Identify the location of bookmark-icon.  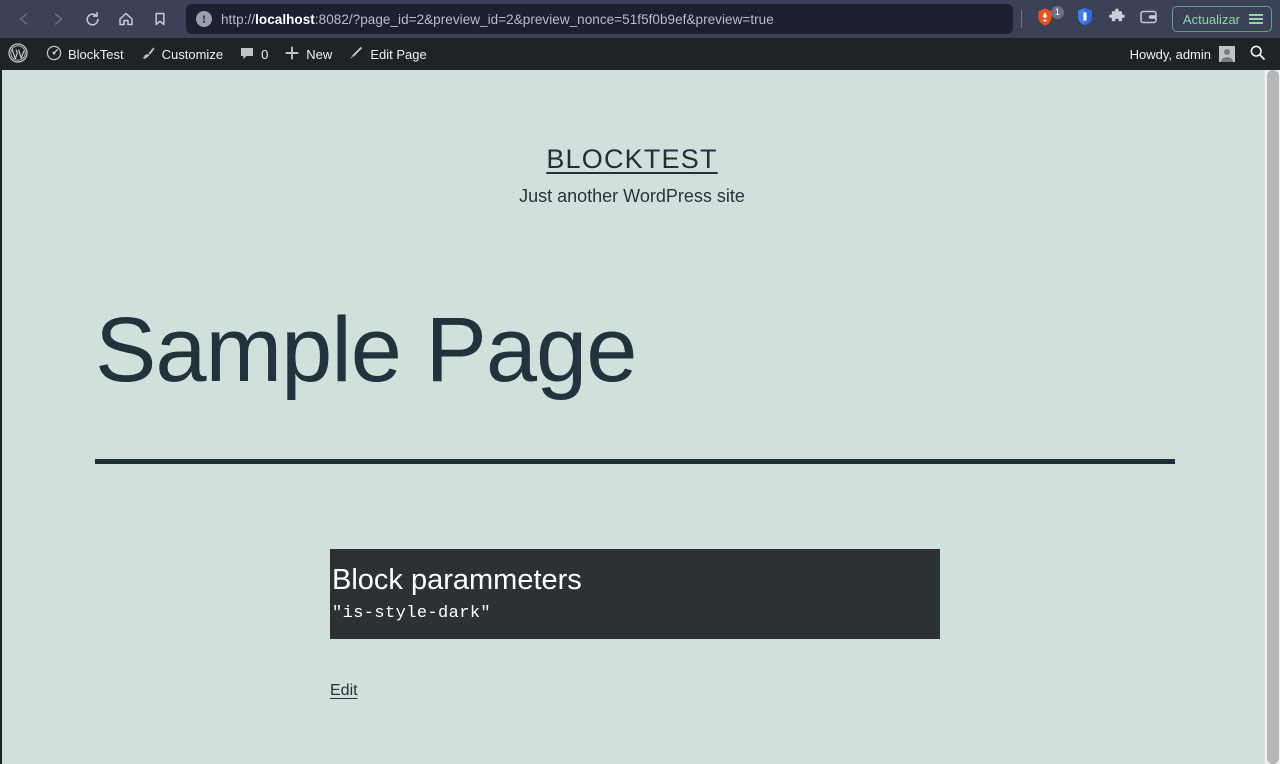
(160, 19).